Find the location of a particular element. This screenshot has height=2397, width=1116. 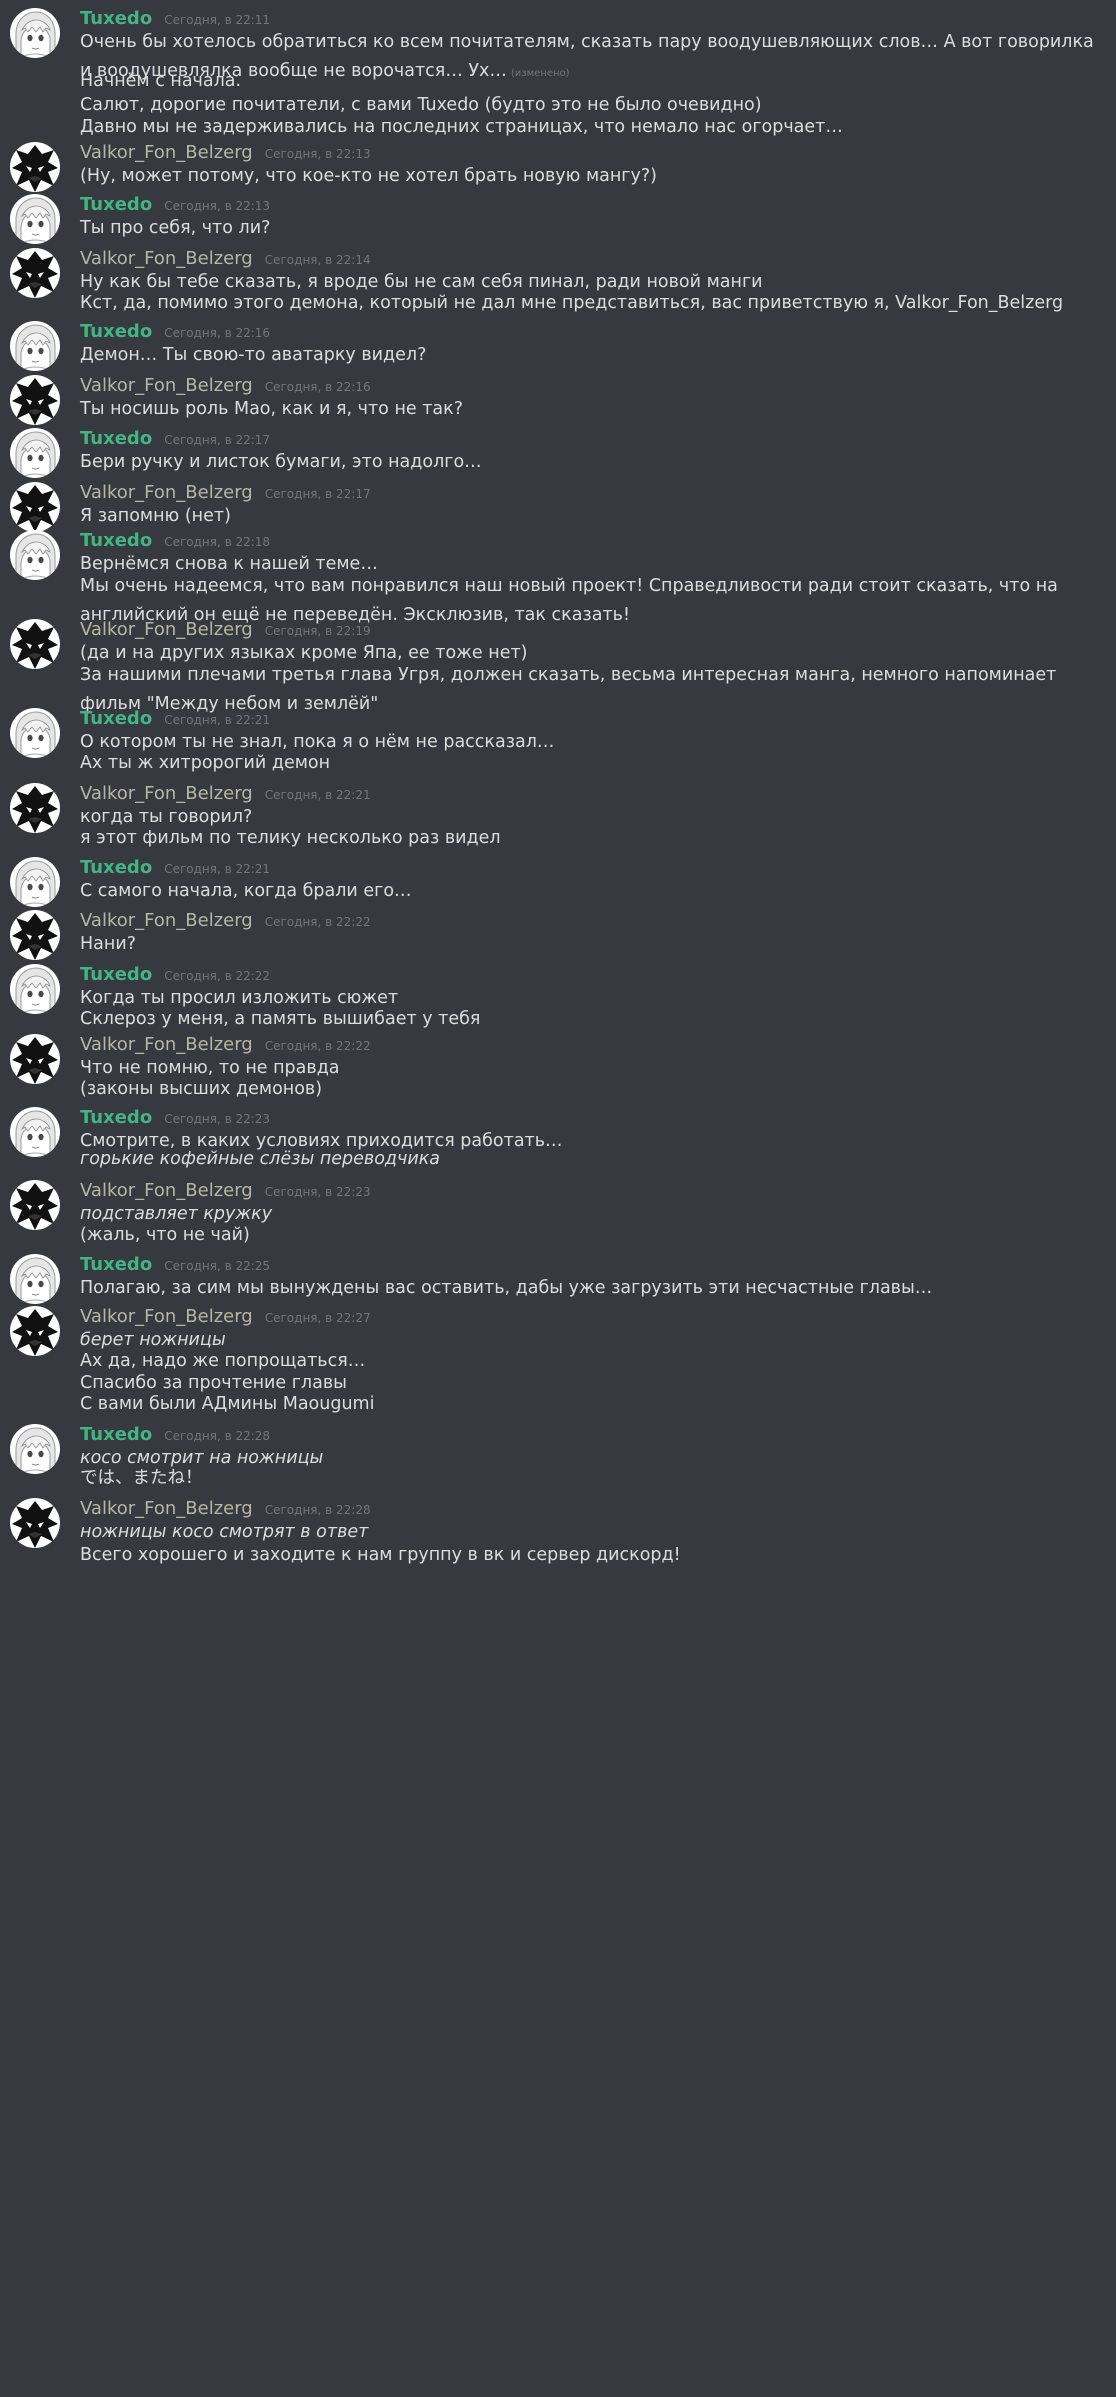

message-timestamp: Сегодня, в 22:16 is located at coordinates (217, 333).